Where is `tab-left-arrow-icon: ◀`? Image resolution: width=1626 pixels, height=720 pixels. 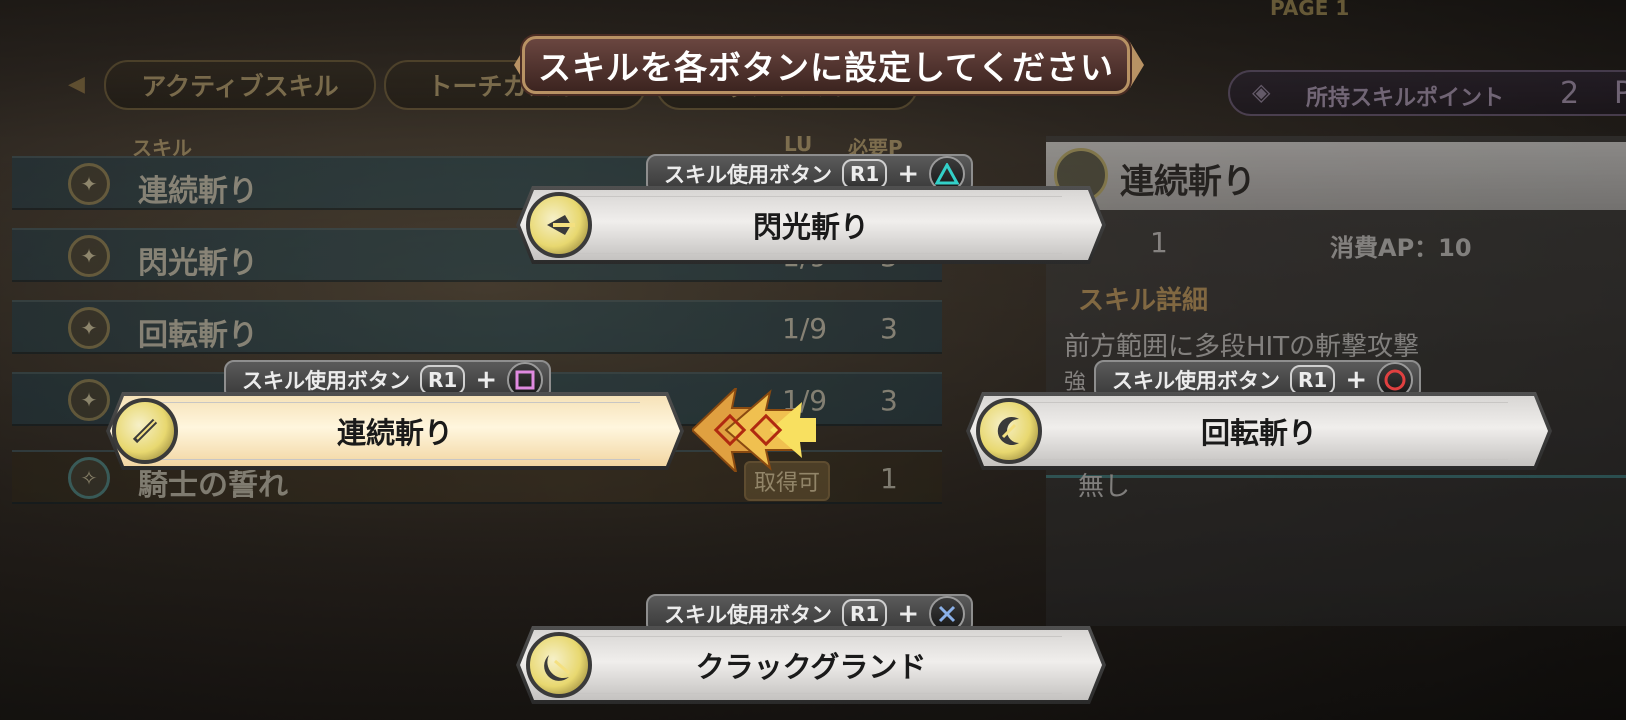
tab-left-arrow-icon: ◀ is located at coordinates (76, 84).